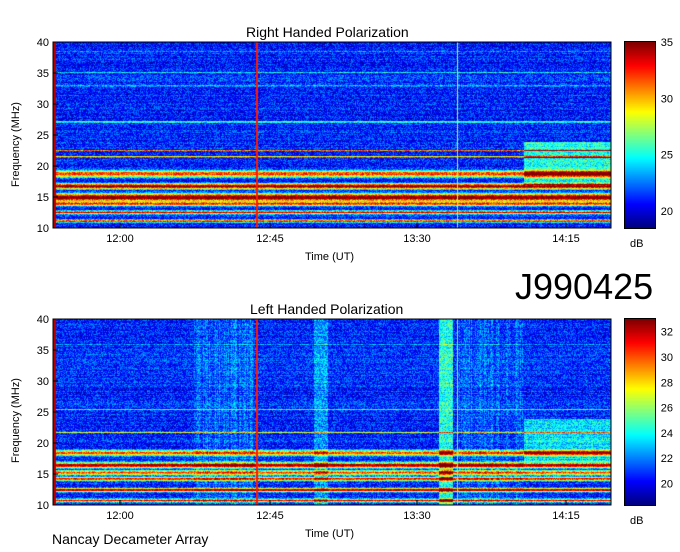 This screenshot has height=552, width=680. Describe the element at coordinates (667, 434) in the screenshot. I see `panel2-cbar-tick-label: 24` at that location.